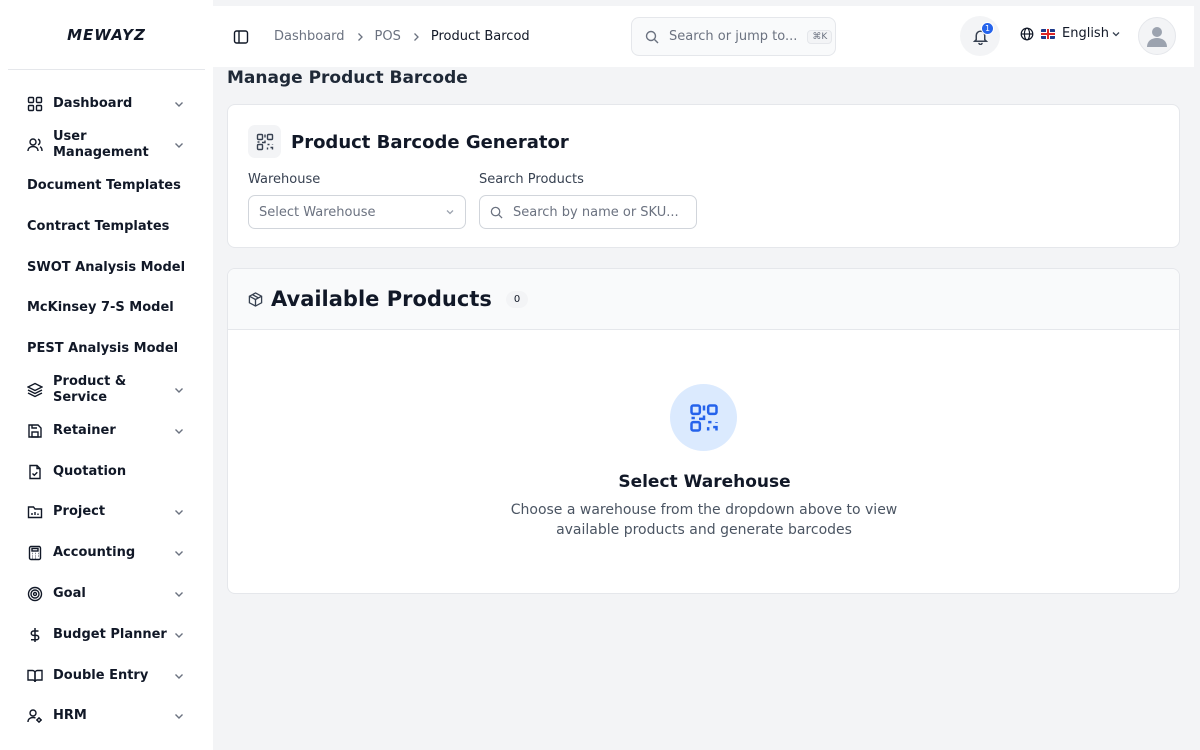 The image size is (1200, 750). Describe the element at coordinates (100, 308) in the screenshot. I see `sidebar-item-label: McKinsey 7-S Model` at that location.